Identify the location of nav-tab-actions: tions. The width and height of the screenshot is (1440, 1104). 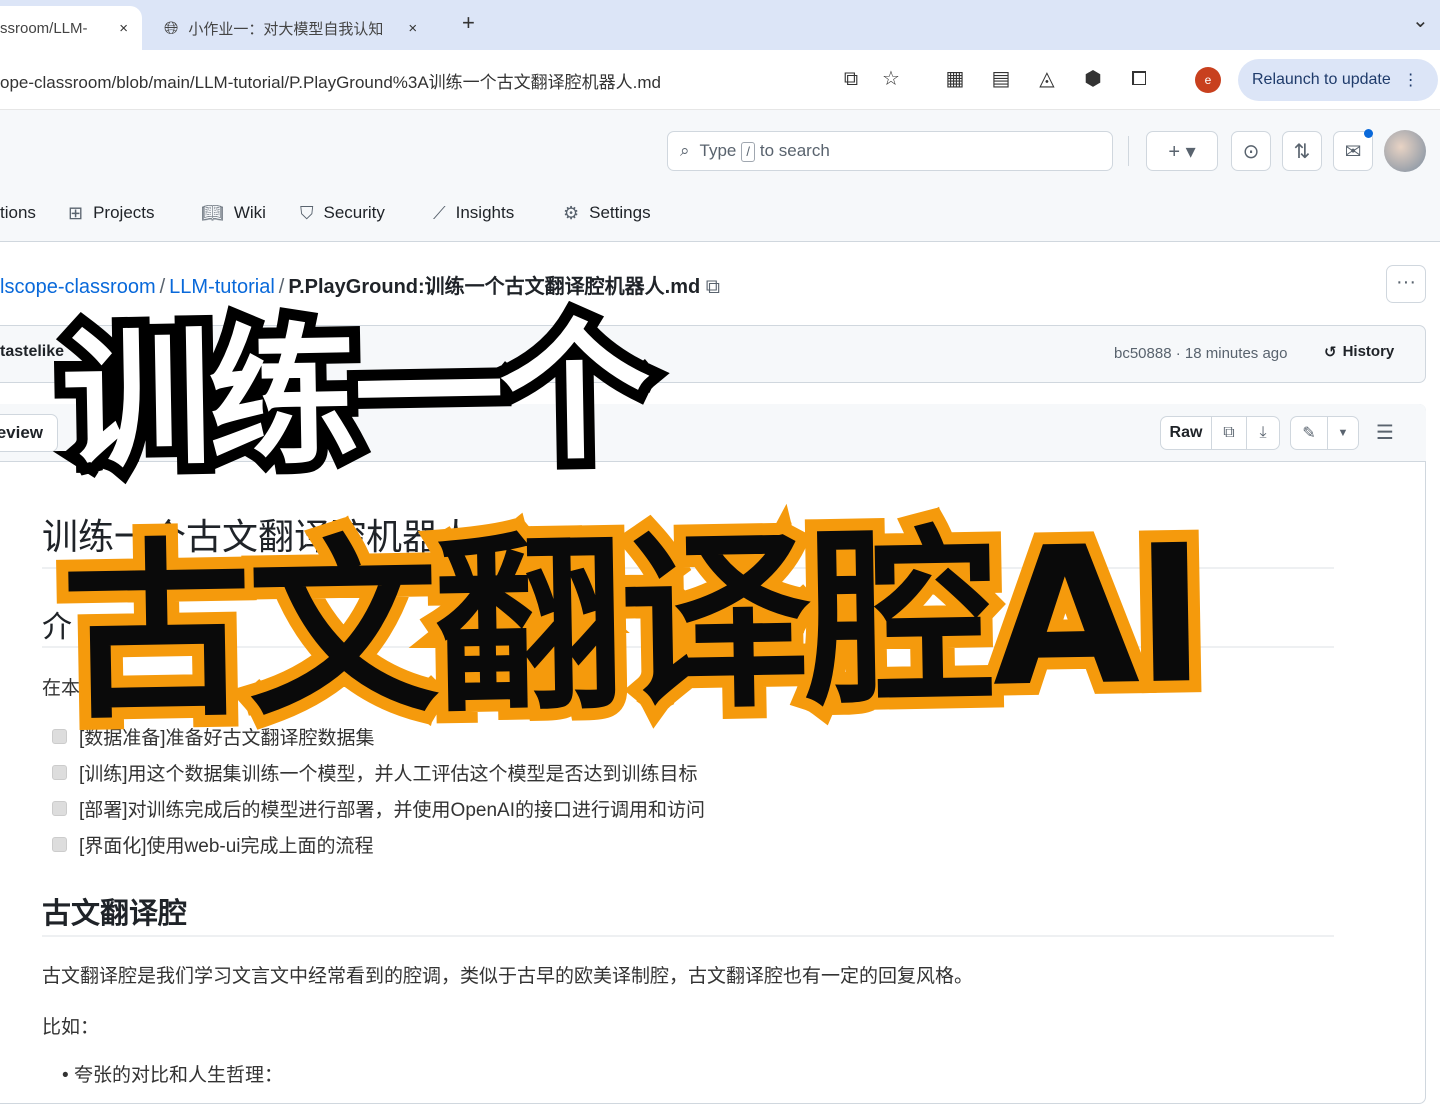
(18, 213).